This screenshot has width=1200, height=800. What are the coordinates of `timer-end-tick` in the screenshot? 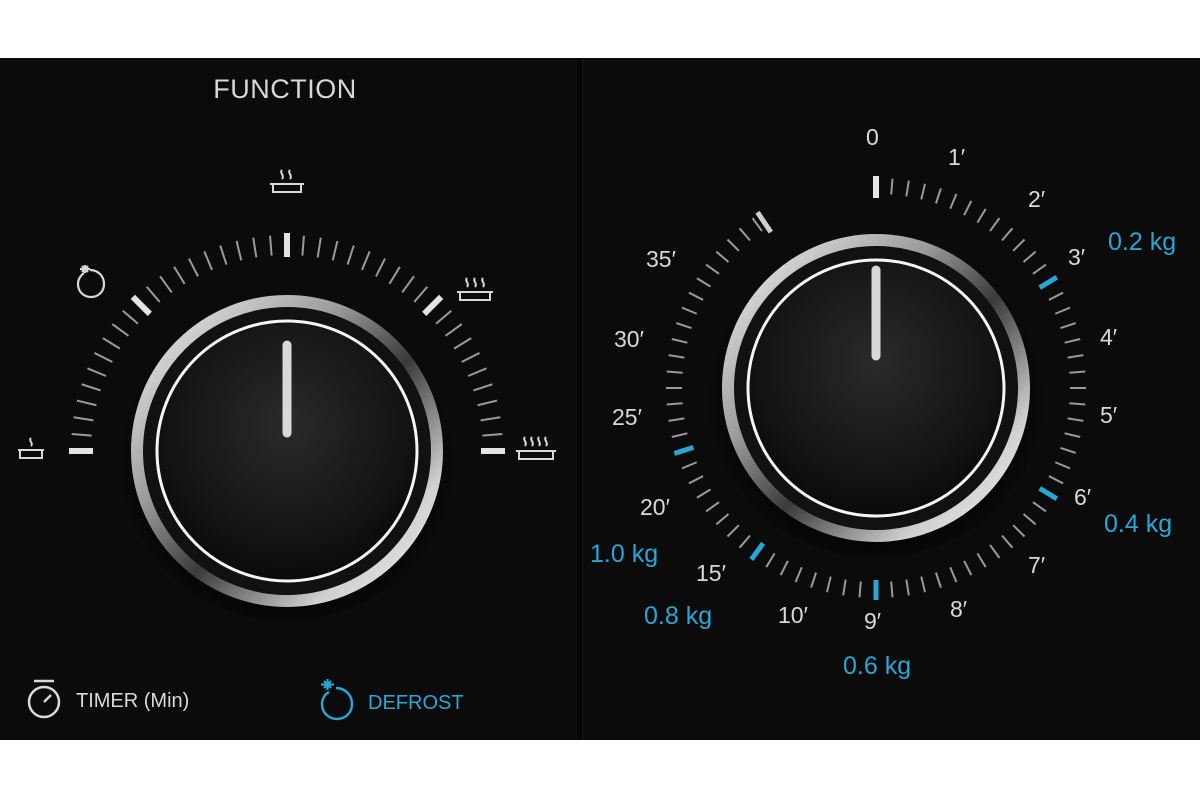 It's located at (764, 222).